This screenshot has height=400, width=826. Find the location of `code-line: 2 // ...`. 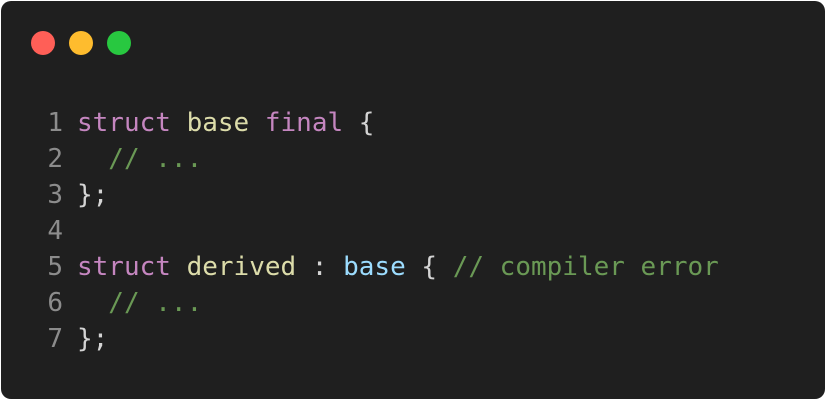

code-line: 2 // ... is located at coordinates (360, 159).